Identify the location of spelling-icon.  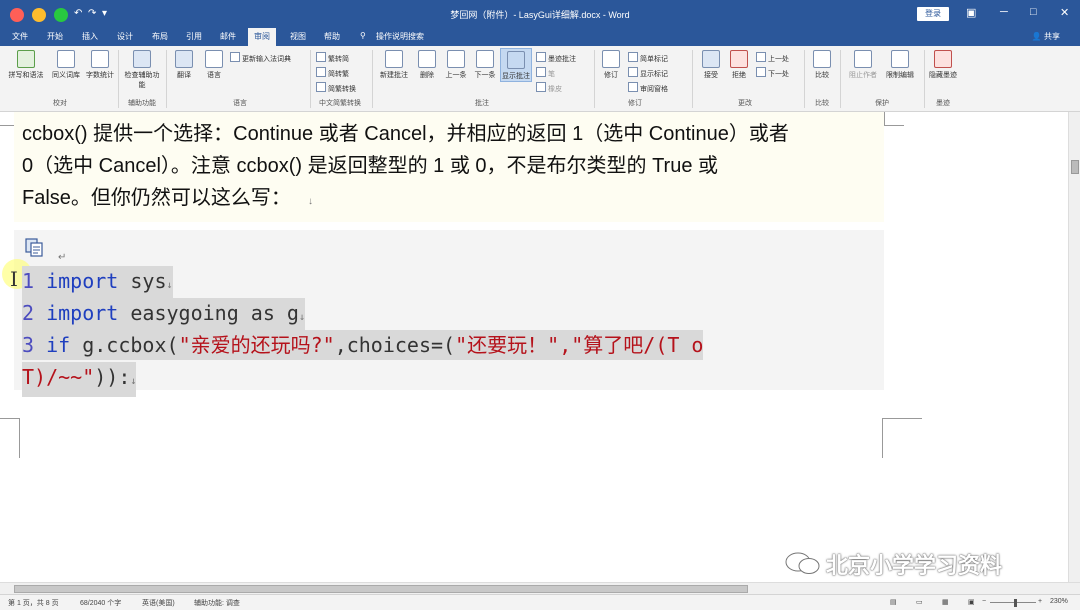
(26, 59).